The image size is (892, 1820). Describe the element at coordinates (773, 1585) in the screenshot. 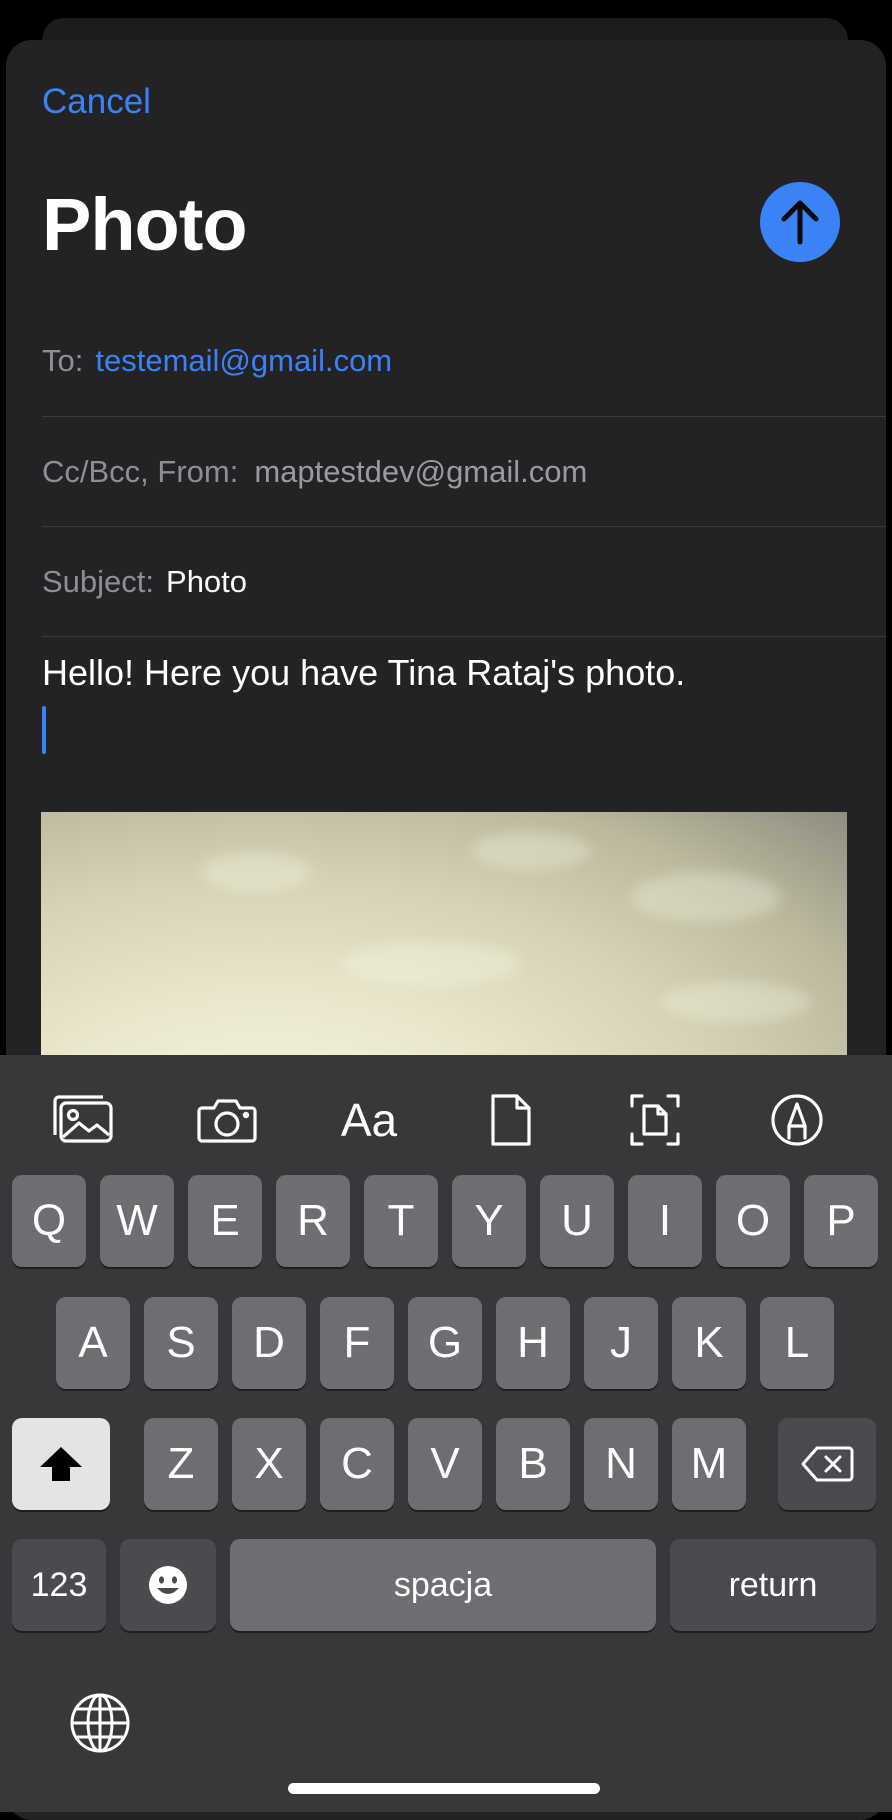

I see `return-key: return` at that location.